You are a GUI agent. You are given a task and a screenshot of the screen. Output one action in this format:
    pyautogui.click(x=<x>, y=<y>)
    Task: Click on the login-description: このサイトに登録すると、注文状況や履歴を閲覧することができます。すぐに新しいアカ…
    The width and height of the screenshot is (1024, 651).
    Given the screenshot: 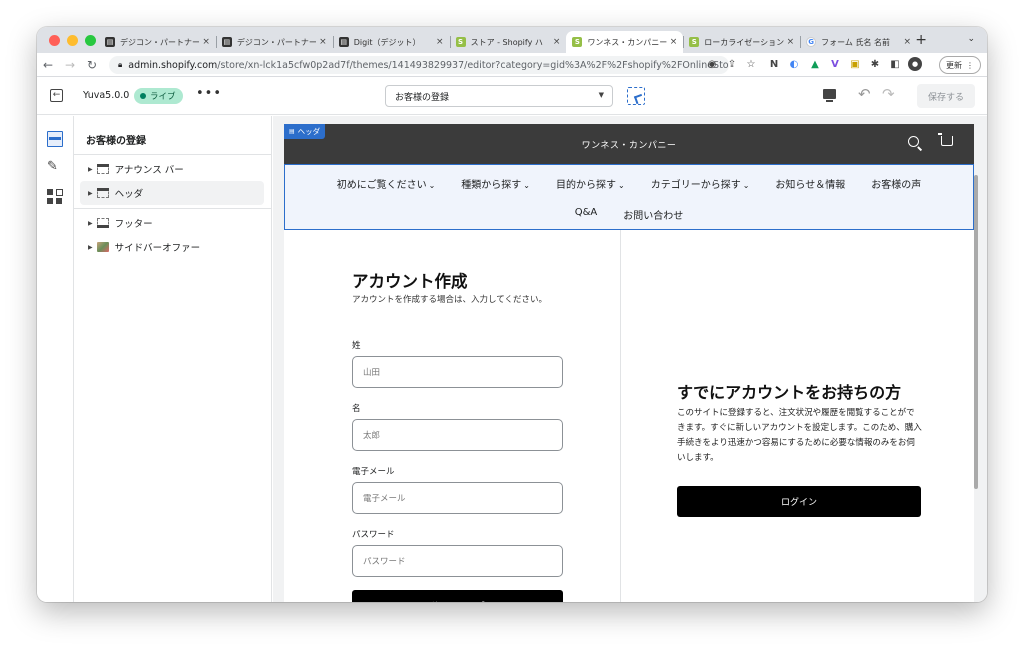 What is the action you would take?
    pyautogui.click(x=799, y=435)
    